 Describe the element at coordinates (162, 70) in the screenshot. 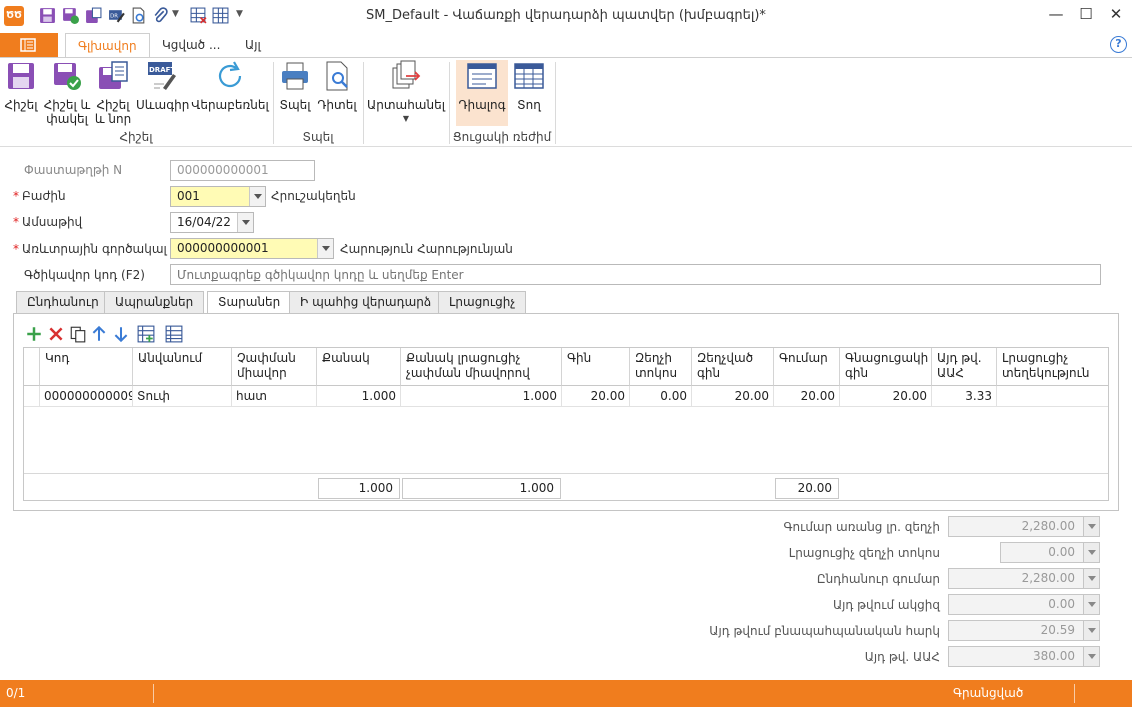

I see `draft-badge-text: DRAFT` at that location.